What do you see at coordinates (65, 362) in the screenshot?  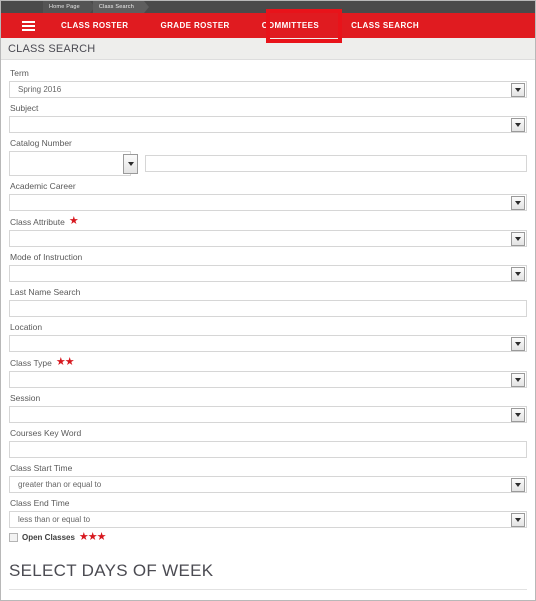 I see `annotation-star-marker: ★★` at bounding box center [65, 362].